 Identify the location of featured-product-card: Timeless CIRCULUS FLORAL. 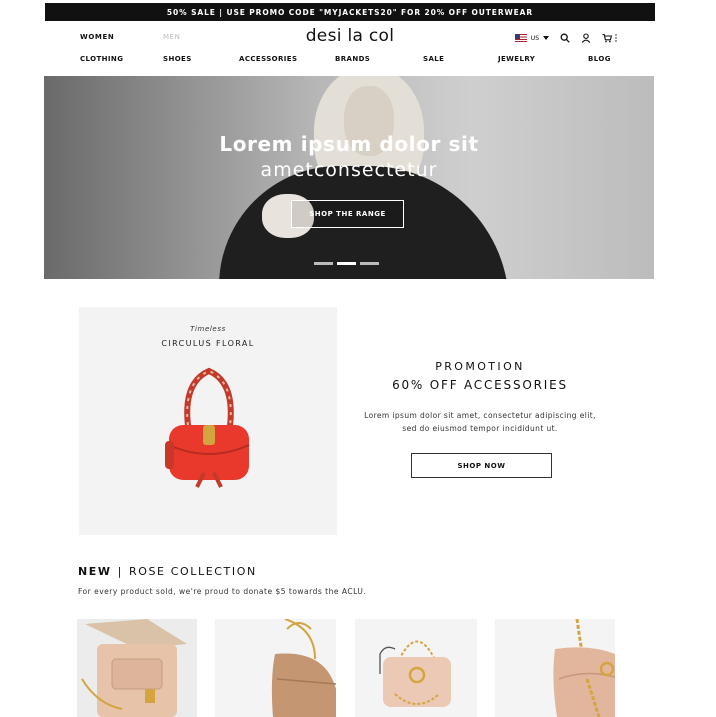
(208, 421).